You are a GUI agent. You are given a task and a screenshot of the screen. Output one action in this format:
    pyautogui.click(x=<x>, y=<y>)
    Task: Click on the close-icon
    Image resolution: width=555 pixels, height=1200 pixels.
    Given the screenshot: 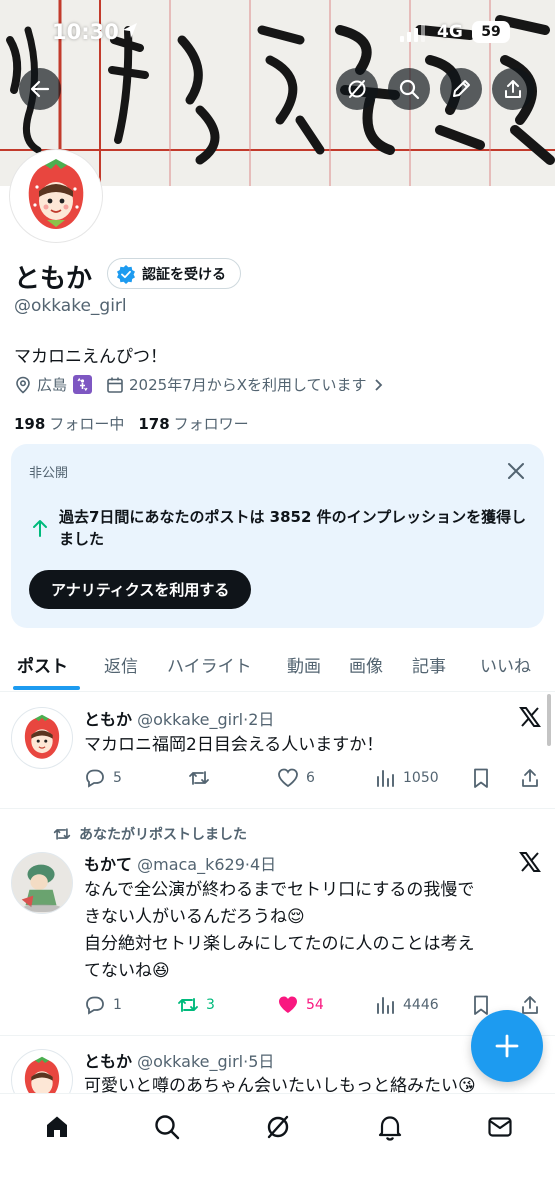 What is the action you would take?
    pyautogui.click(x=516, y=471)
    